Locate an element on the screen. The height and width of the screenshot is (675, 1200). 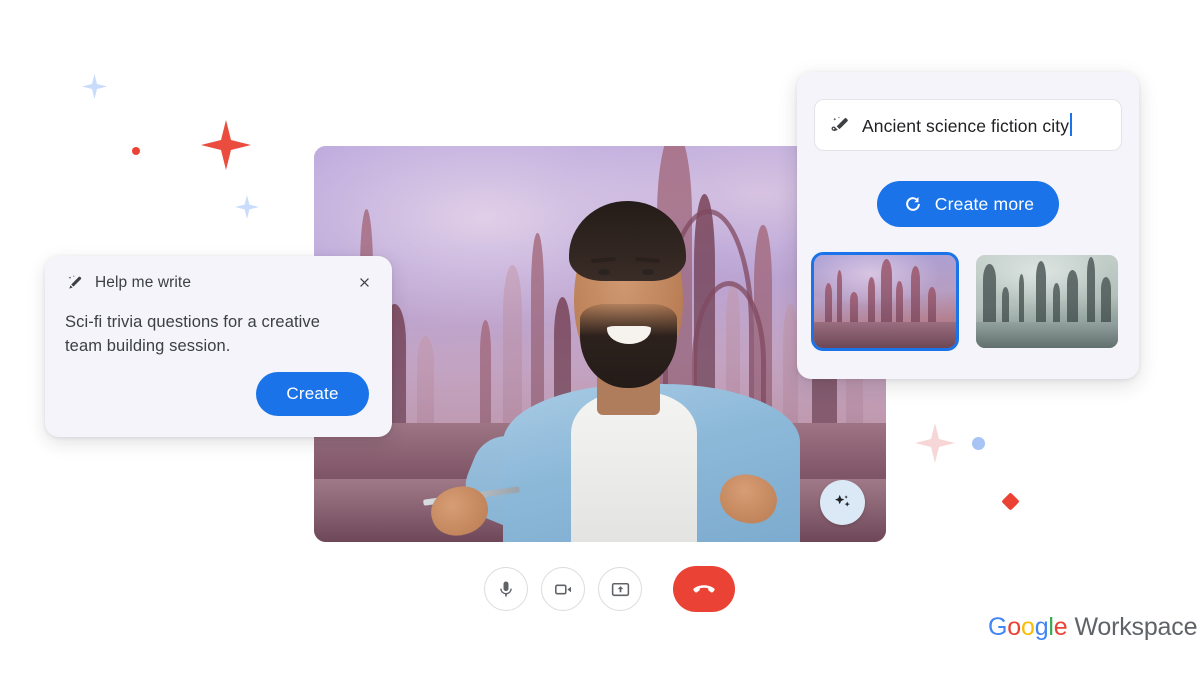
image-generation-panel: Ancient science fiction city Create more is located at coordinates (968, 225).